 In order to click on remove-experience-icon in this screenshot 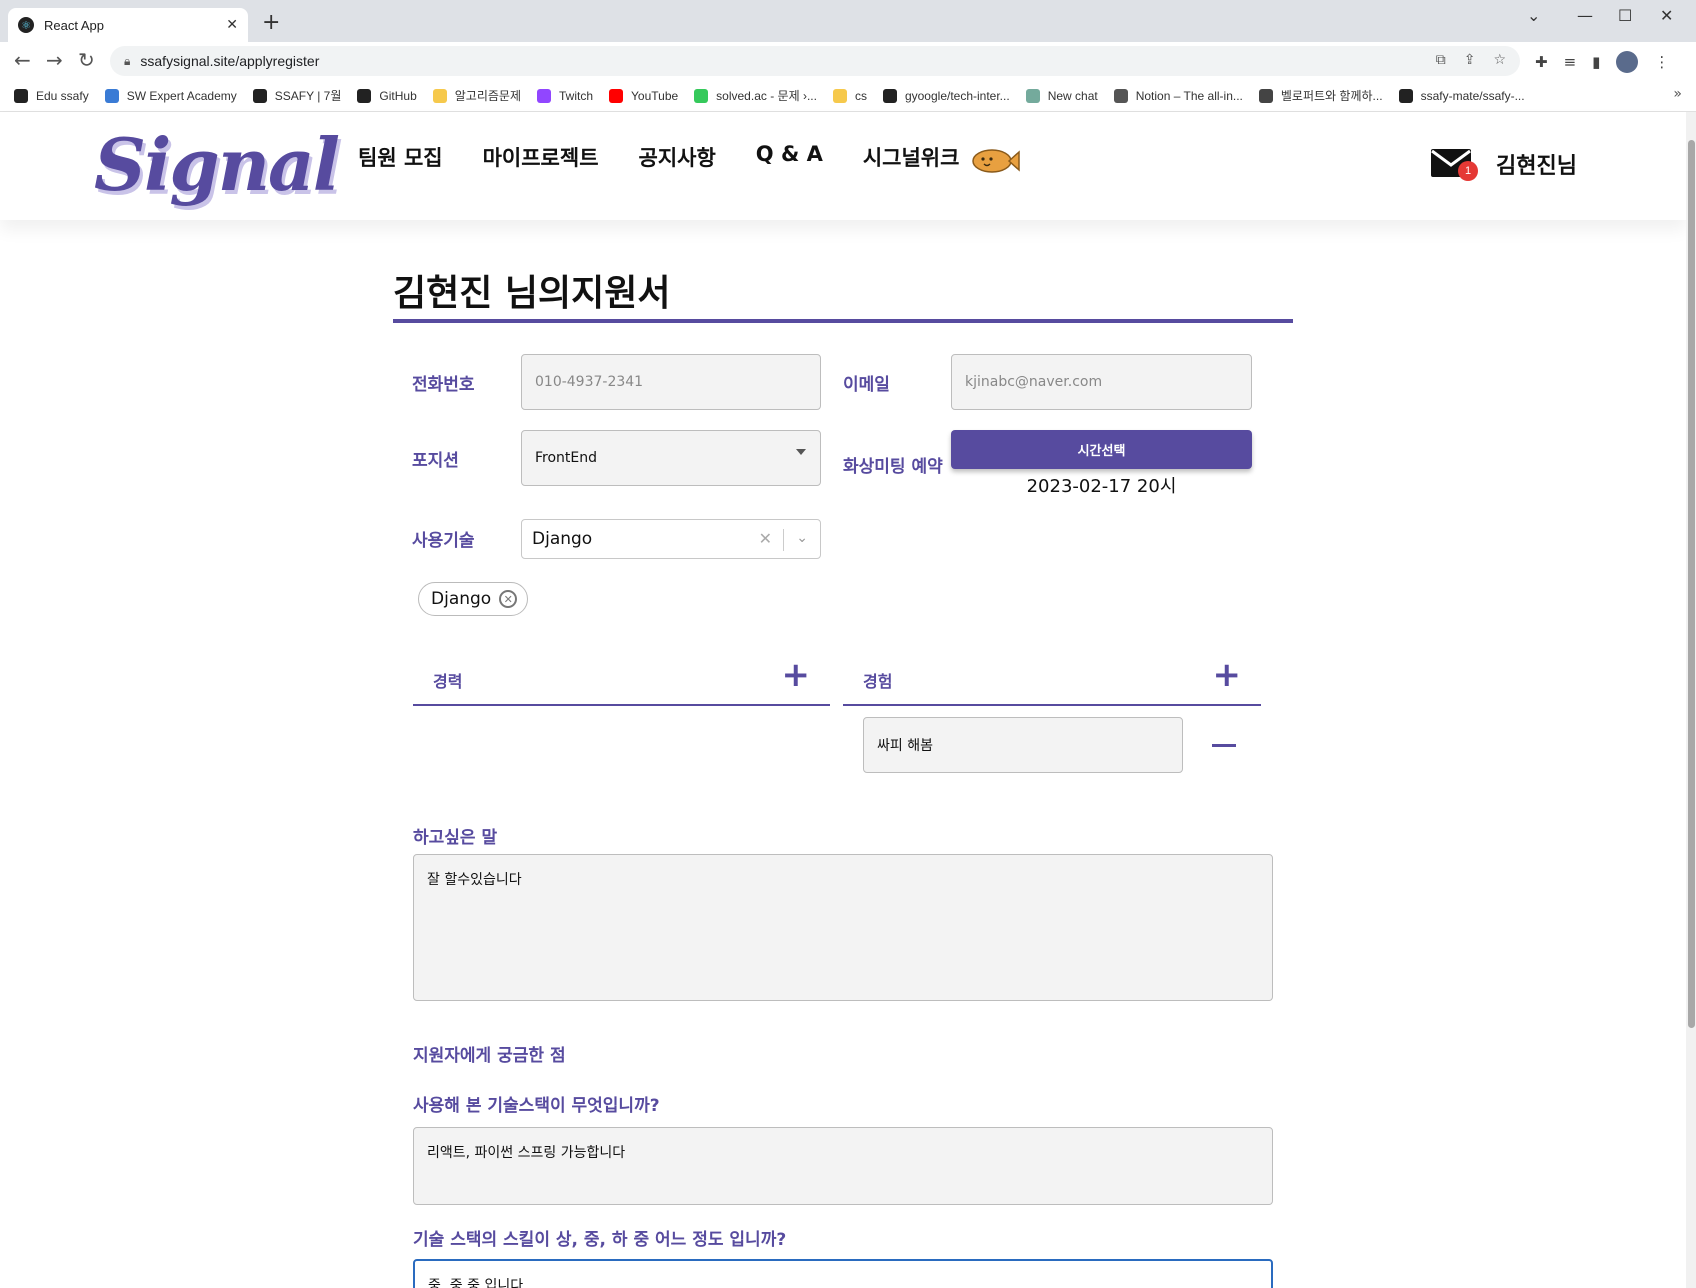, I will do `click(1224, 745)`.